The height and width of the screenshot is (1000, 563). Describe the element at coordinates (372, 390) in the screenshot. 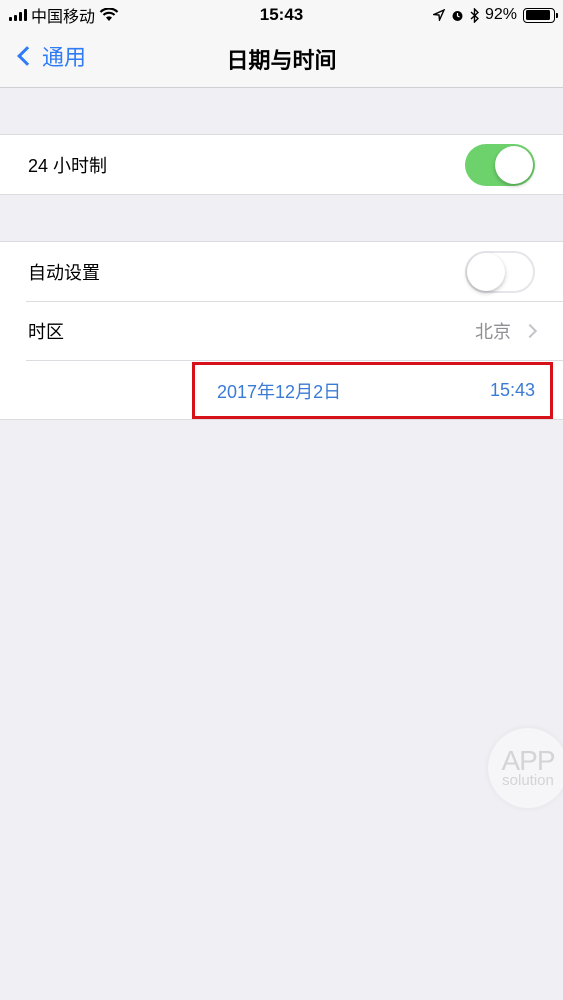

I see `datetime-highlight-box: 2017年12月2日 15:43` at that location.